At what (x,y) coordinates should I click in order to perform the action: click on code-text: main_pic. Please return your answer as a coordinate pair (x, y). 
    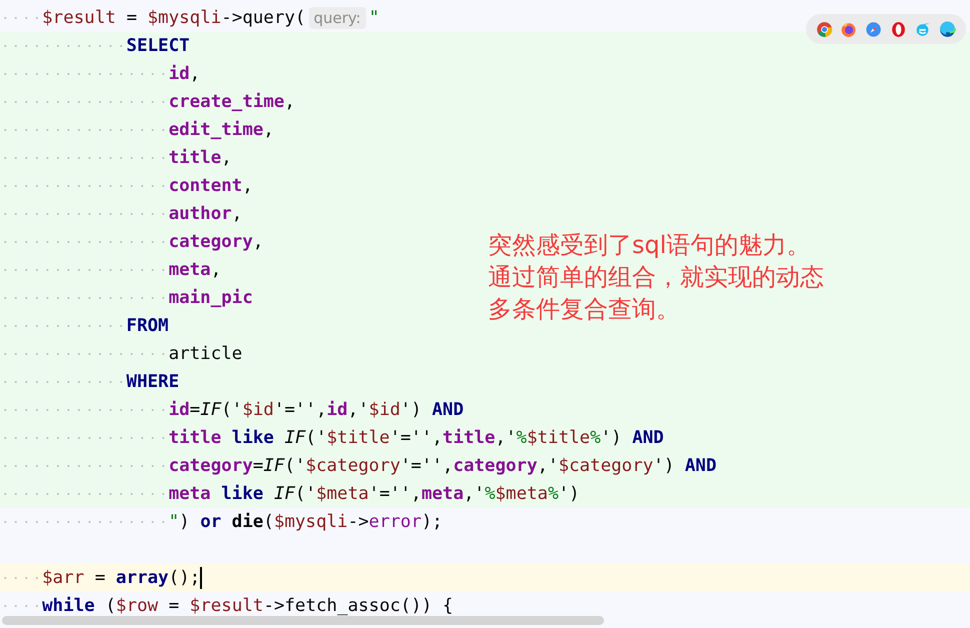
    Looking at the image, I should click on (210, 298).